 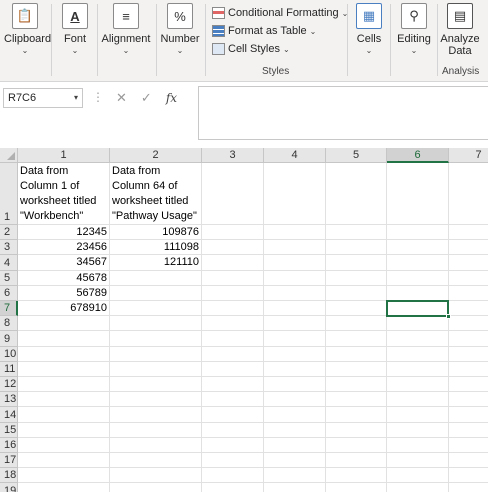 What do you see at coordinates (468, 248) in the screenshot?
I see `cell-r3c7` at bounding box center [468, 248].